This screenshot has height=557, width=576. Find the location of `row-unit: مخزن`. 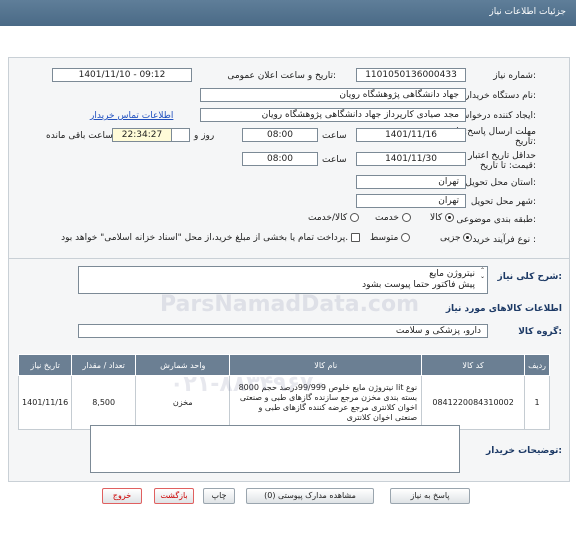

row-unit: مخزن is located at coordinates (183, 402).